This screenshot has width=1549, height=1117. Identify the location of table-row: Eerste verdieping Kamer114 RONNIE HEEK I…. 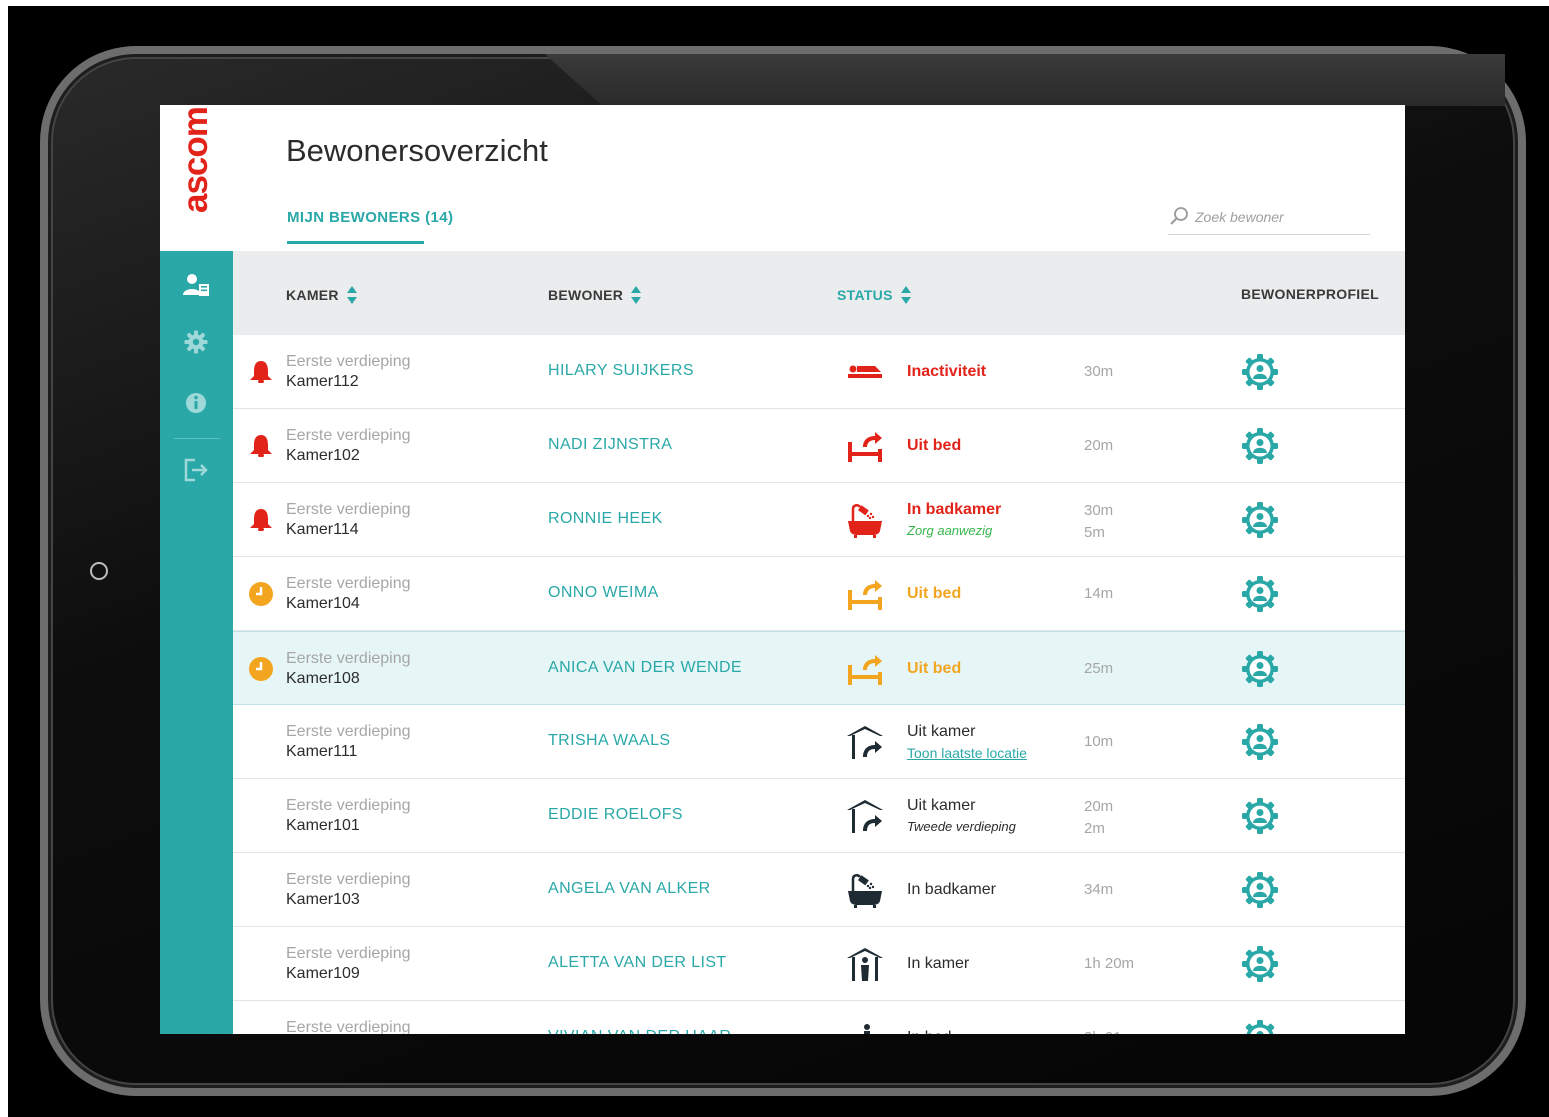
(819, 520).